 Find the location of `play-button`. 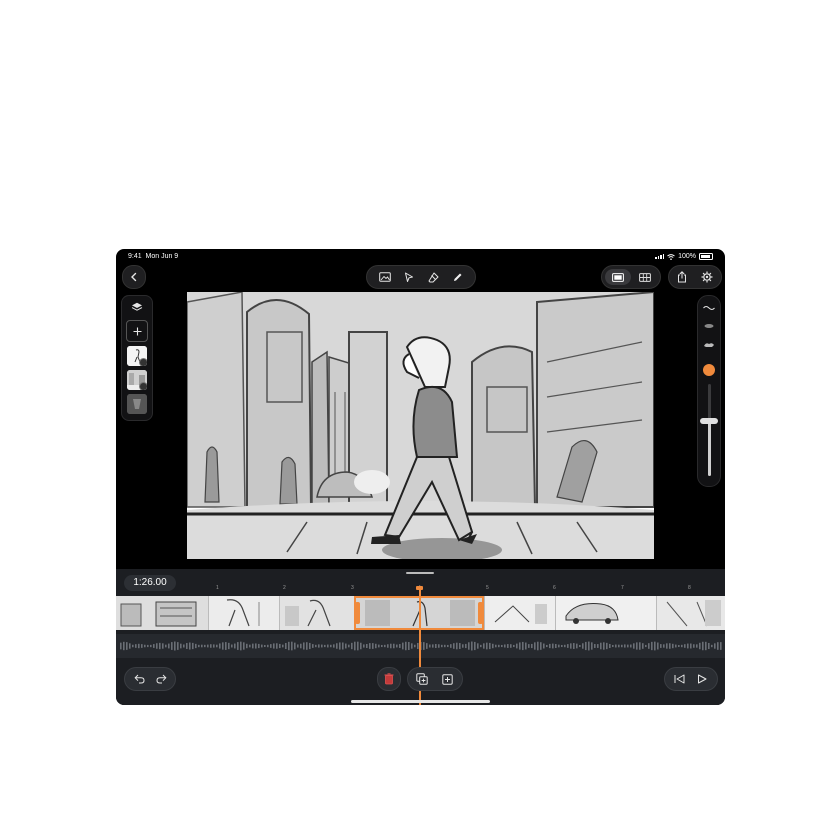

play-button is located at coordinates (702, 679).